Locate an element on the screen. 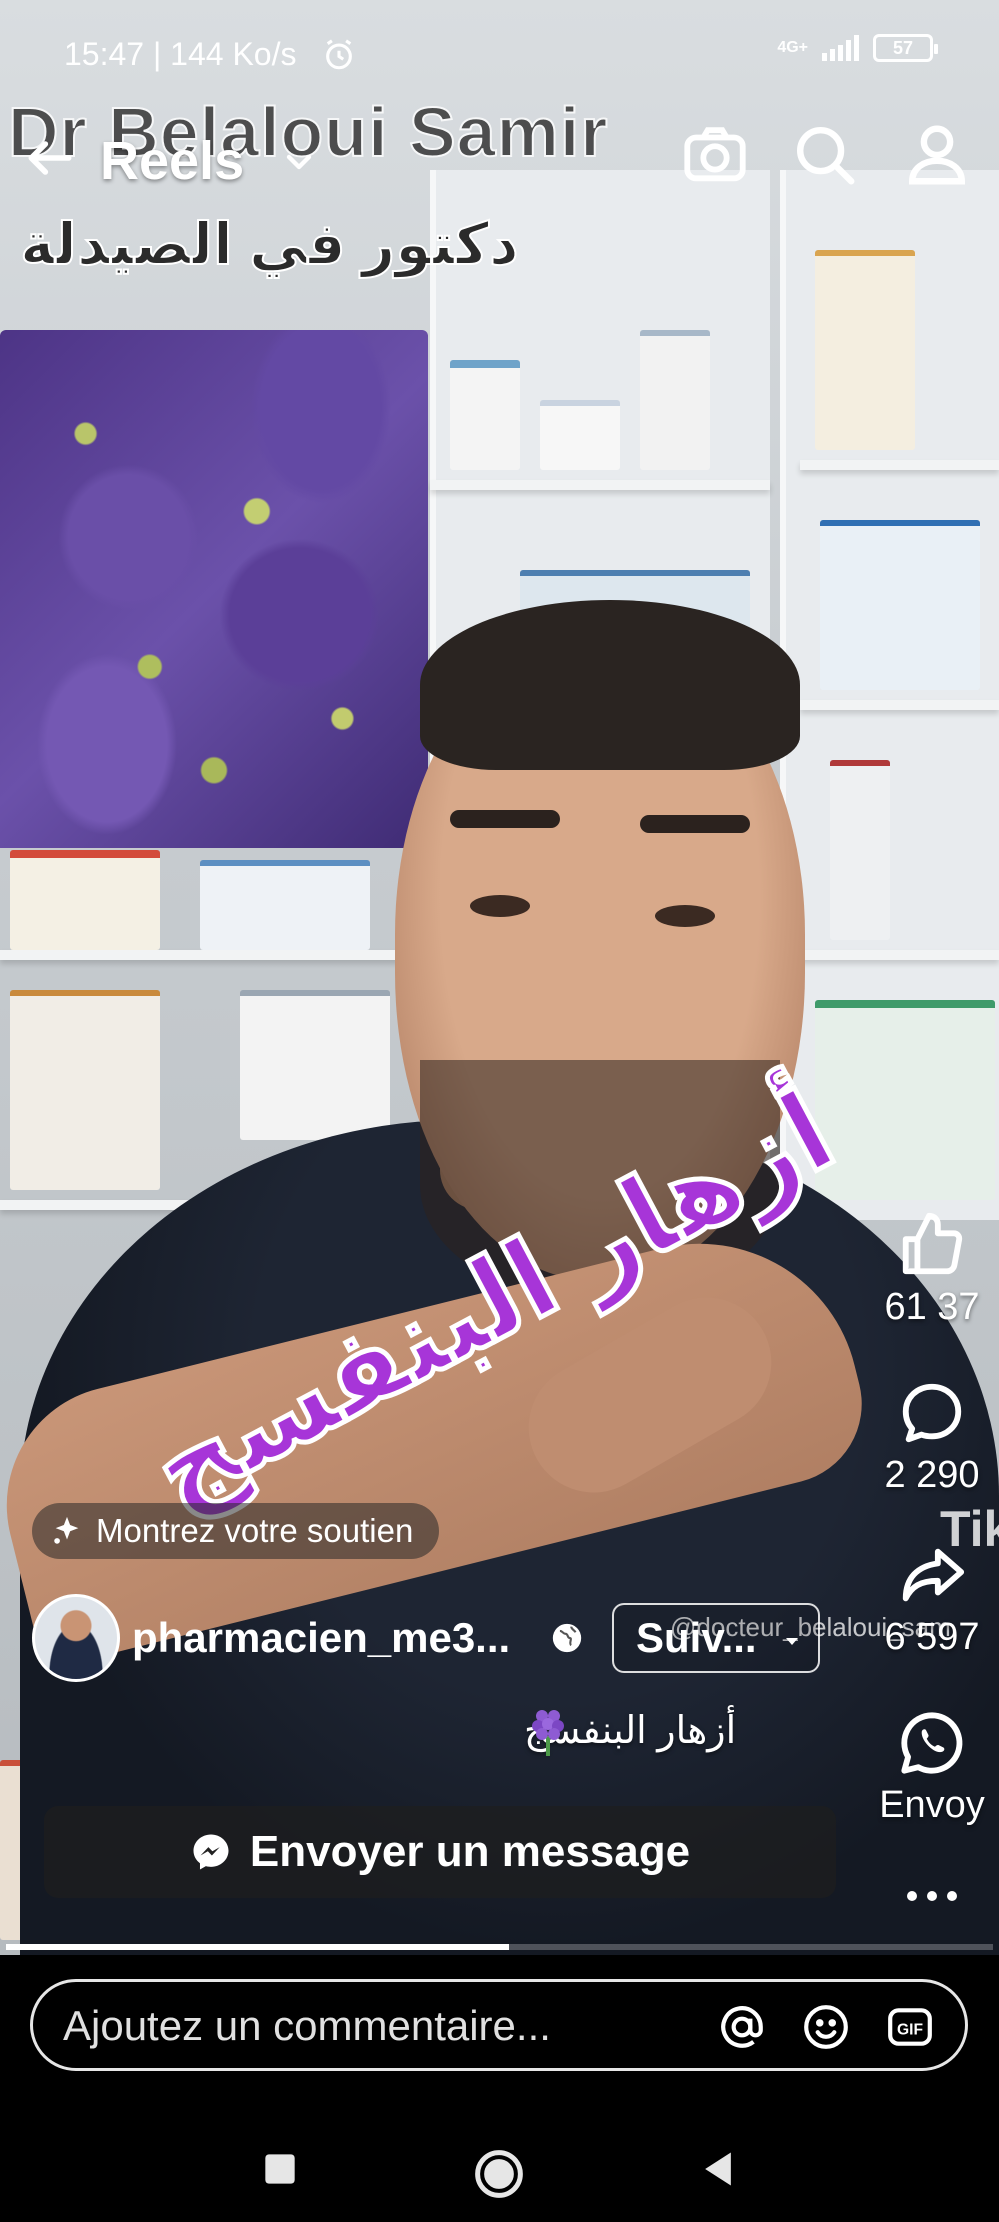 The image size is (999, 2222). comment-button: 2 290 is located at coordinates (928, 1437).